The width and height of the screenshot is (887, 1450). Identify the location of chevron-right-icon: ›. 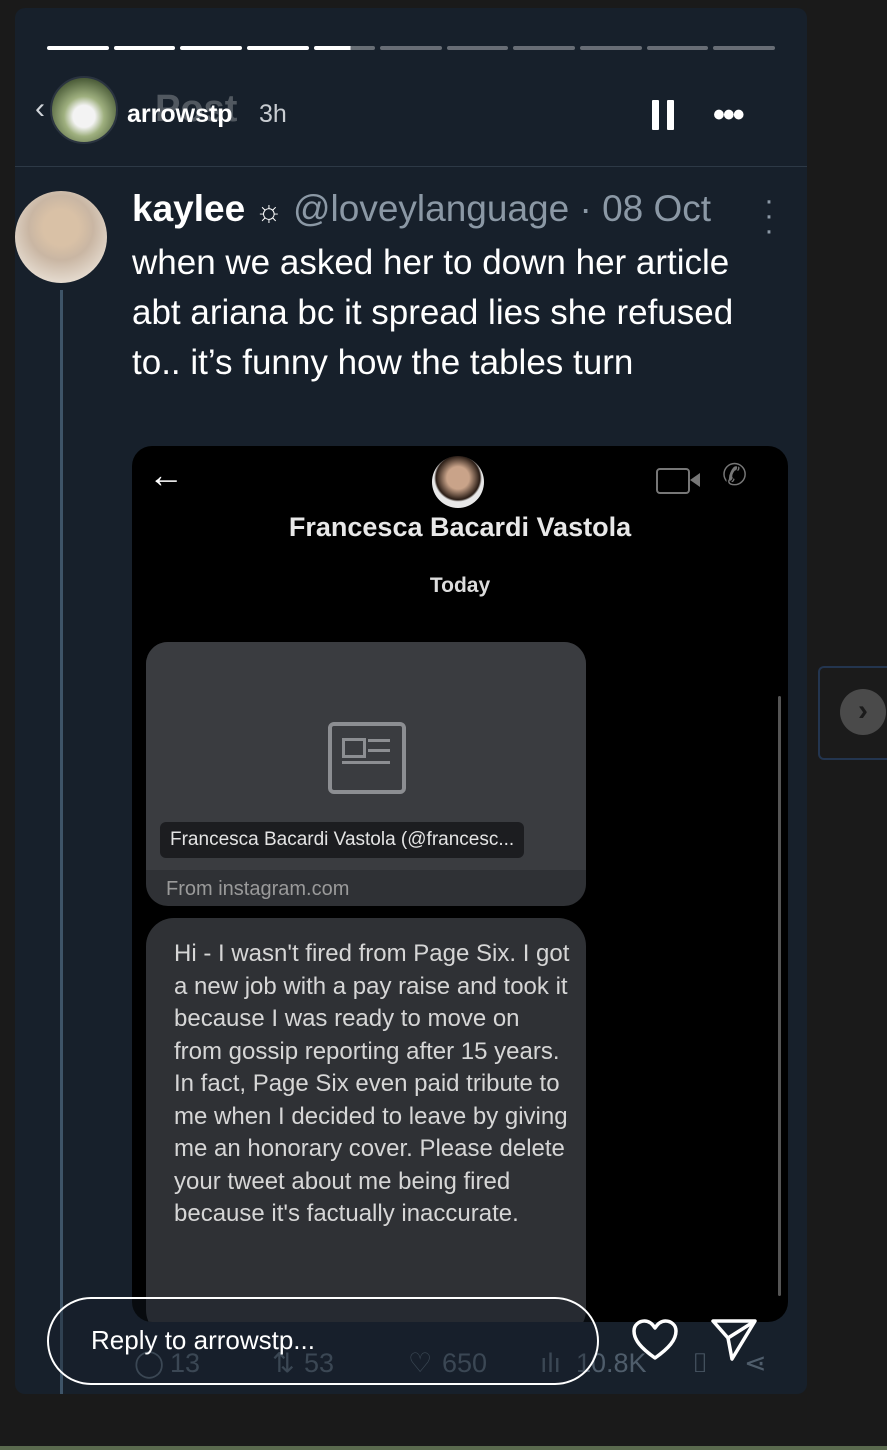
(863, 712).